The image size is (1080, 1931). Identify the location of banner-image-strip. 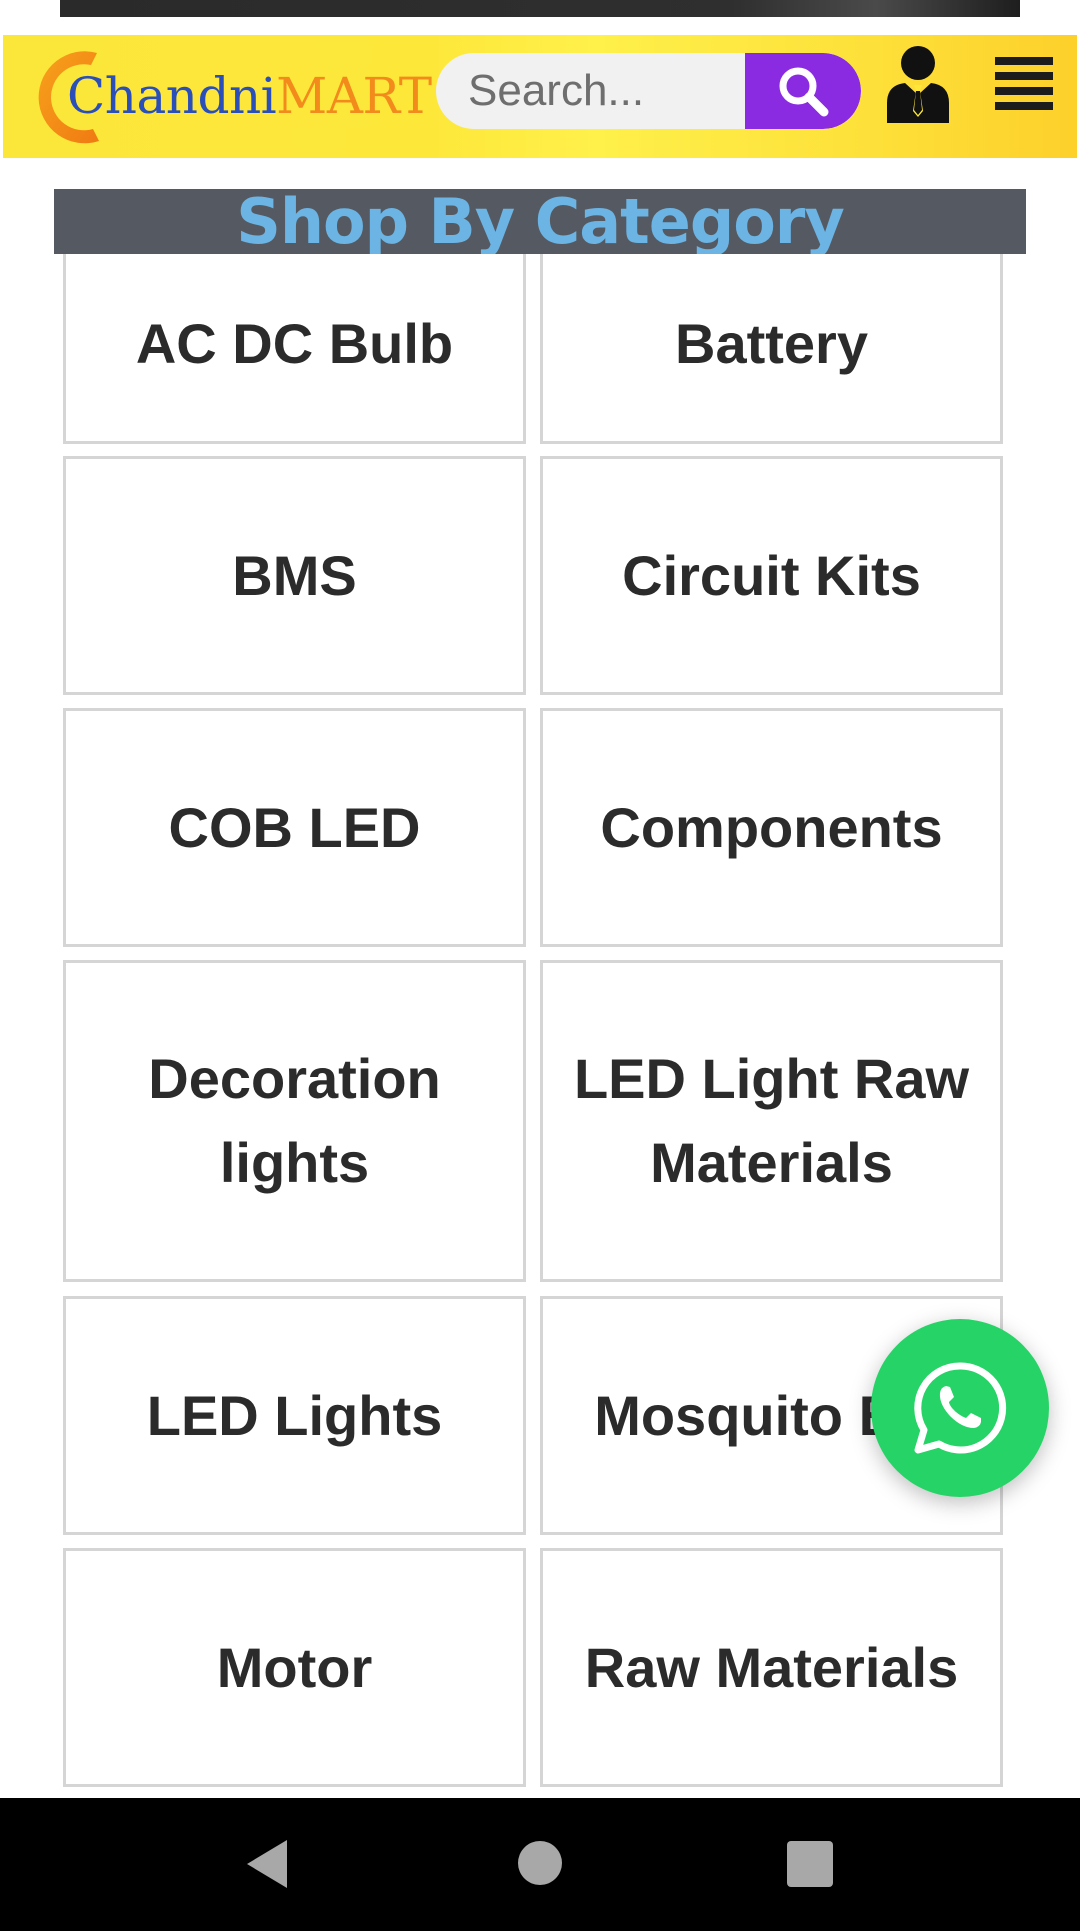
(540, 8).